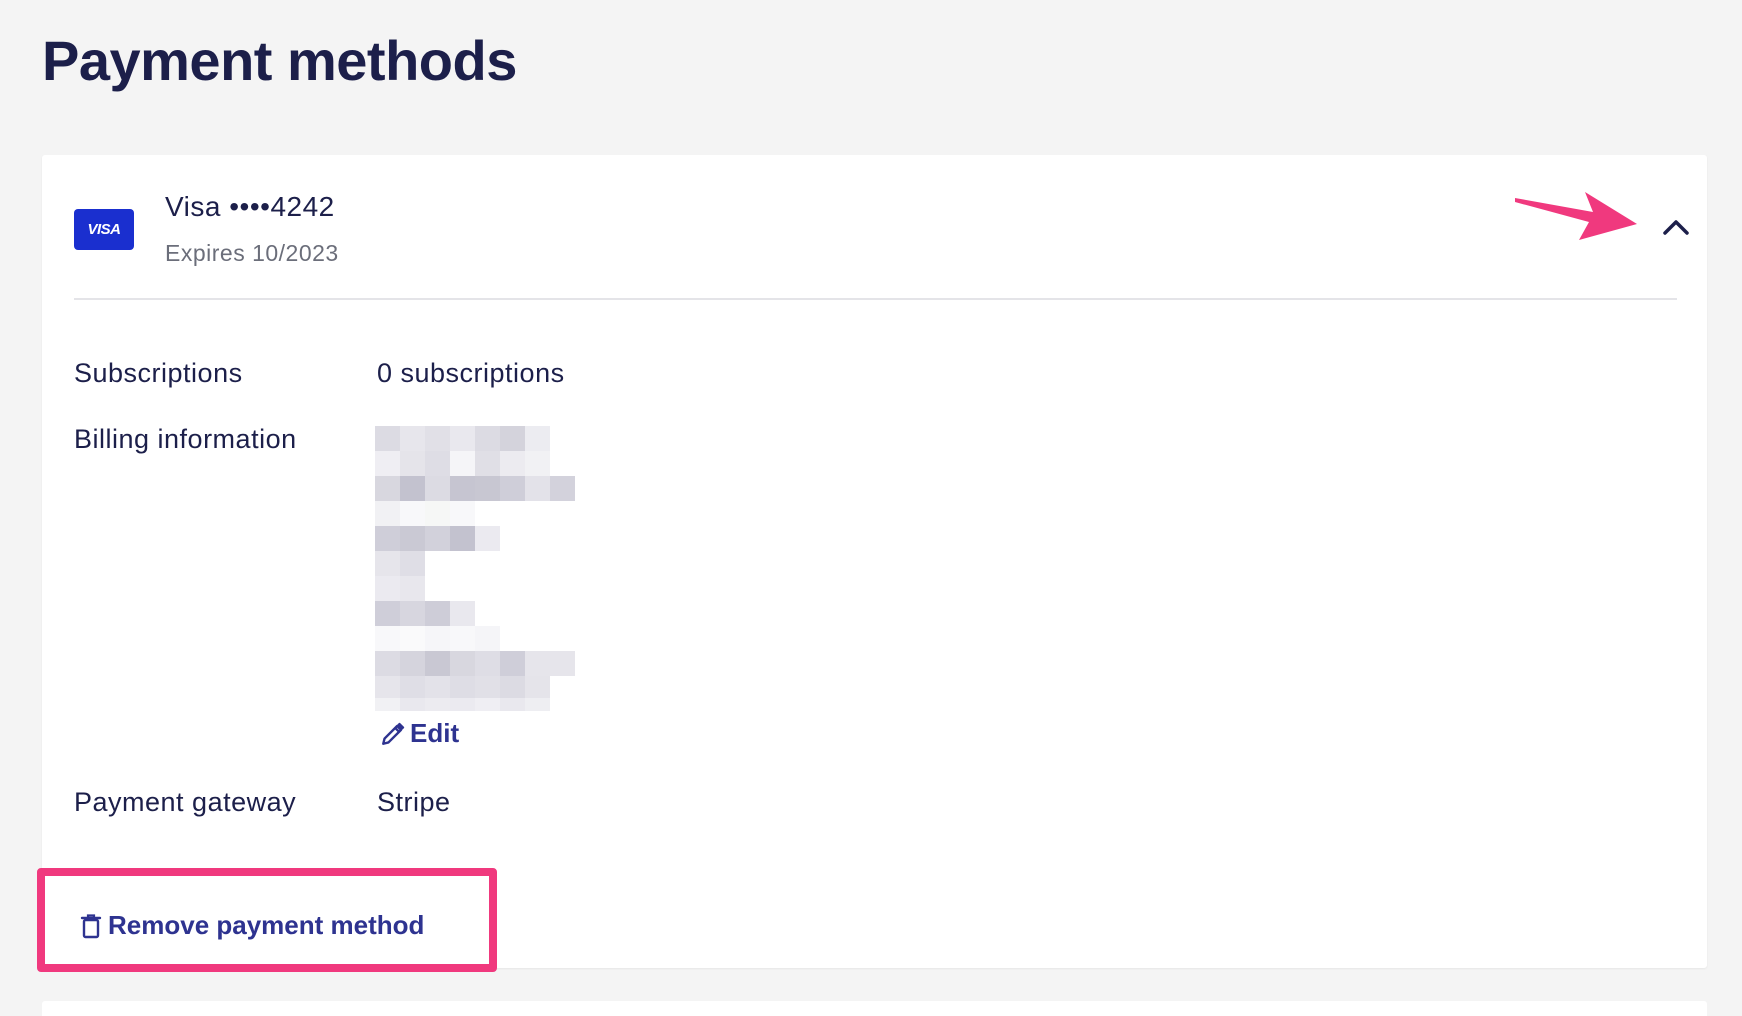  I want to click on trash-icon, so click(91, 925).